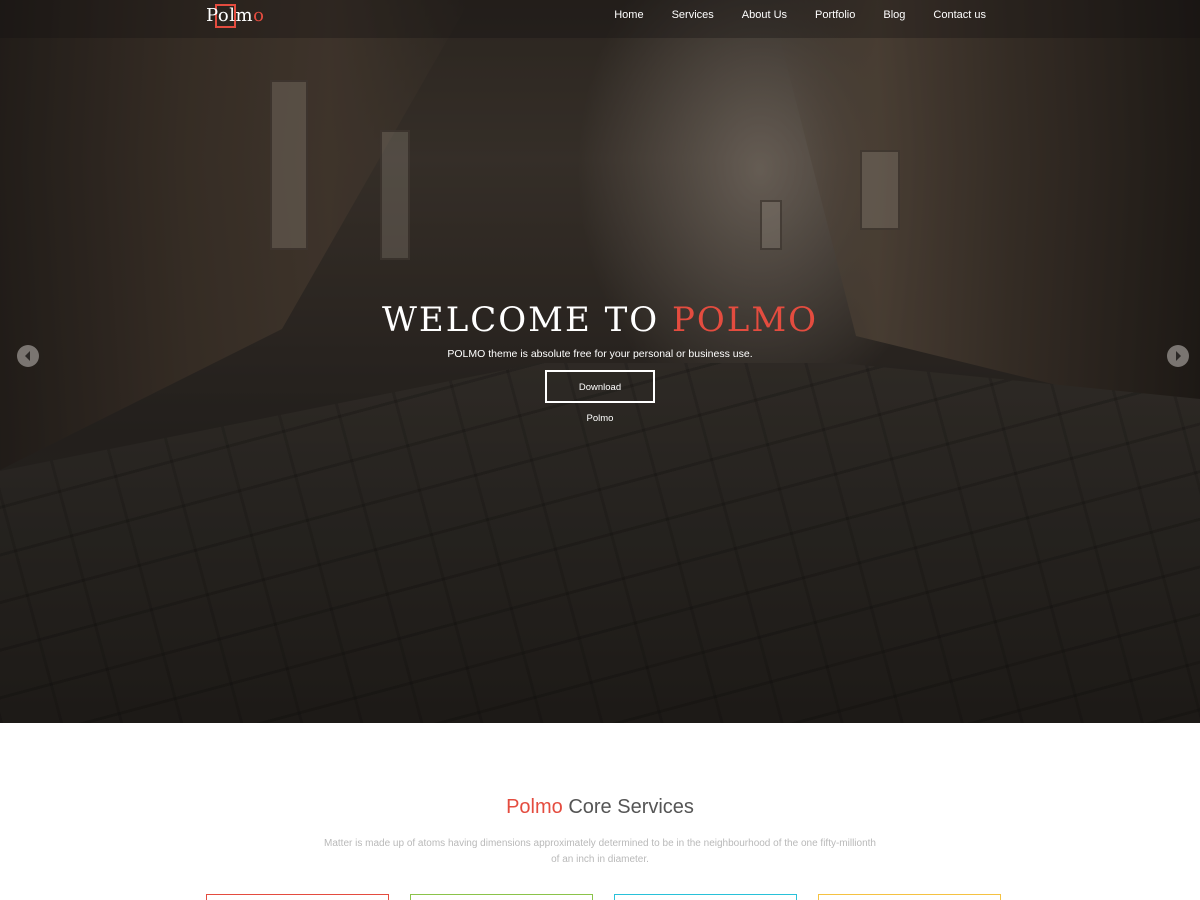 Image resolution: width=1200 pixels, height=900 pixels. I want to click on nav-blog: Blog, so click(894, 15).